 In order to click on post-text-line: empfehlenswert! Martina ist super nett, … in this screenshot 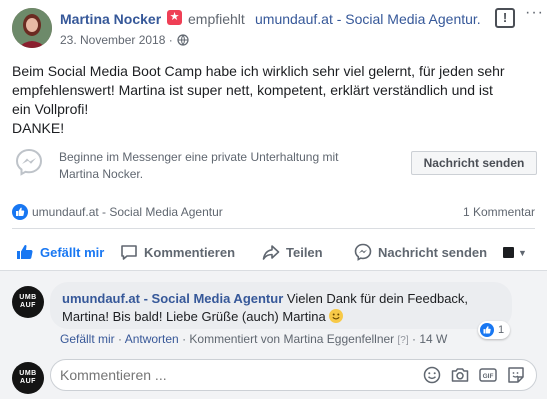, I will do `click(252, 90)`.